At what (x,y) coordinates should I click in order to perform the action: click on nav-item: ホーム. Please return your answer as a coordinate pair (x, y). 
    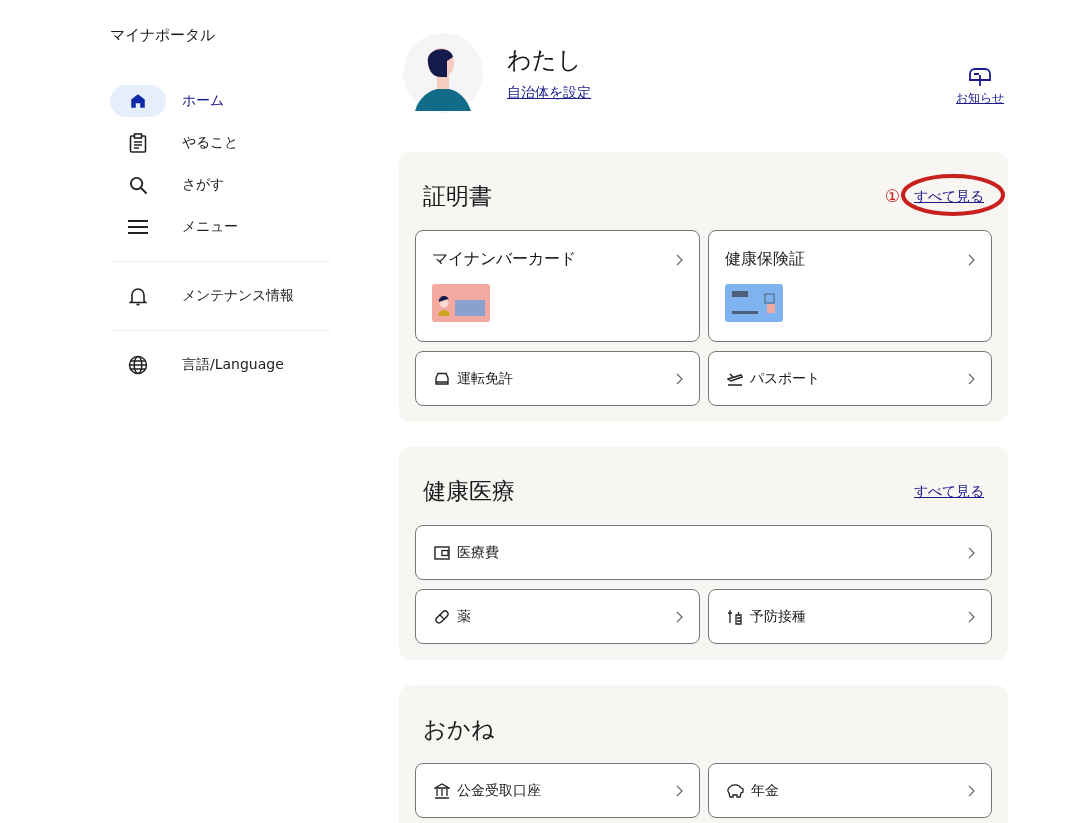
    Looking at the image, I should click on (220, 101).